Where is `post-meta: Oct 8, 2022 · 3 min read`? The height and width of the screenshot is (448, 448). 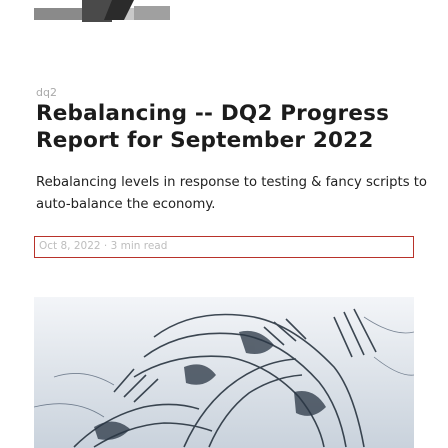
post-meta: Oct 8, 2022 · 3 min read is located at coordinates (103, 246).